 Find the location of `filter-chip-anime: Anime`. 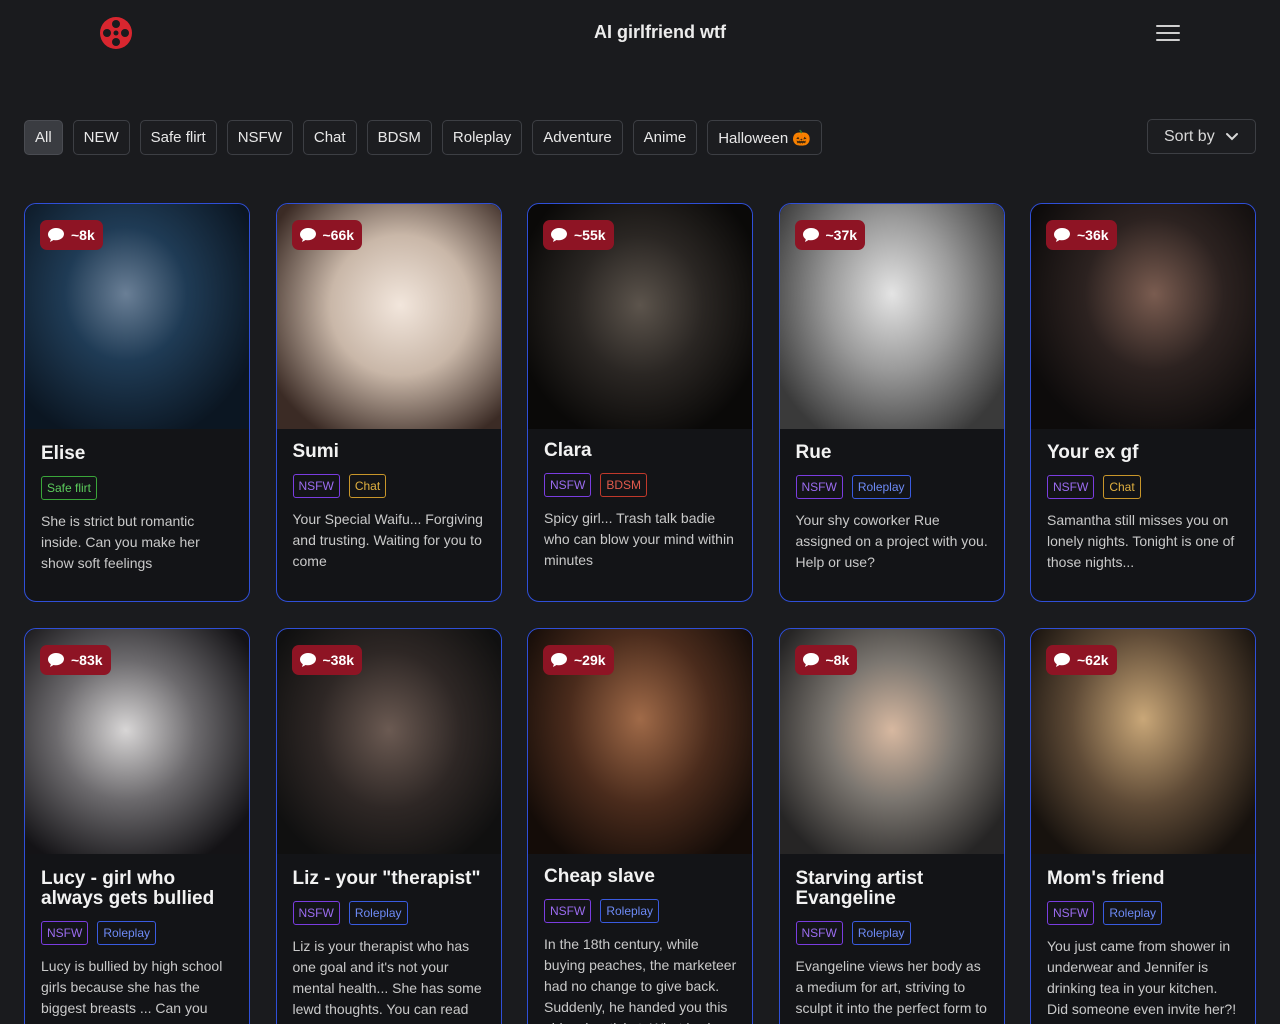

filter-chip-anime: Anime is located at coordinates (665, 137).